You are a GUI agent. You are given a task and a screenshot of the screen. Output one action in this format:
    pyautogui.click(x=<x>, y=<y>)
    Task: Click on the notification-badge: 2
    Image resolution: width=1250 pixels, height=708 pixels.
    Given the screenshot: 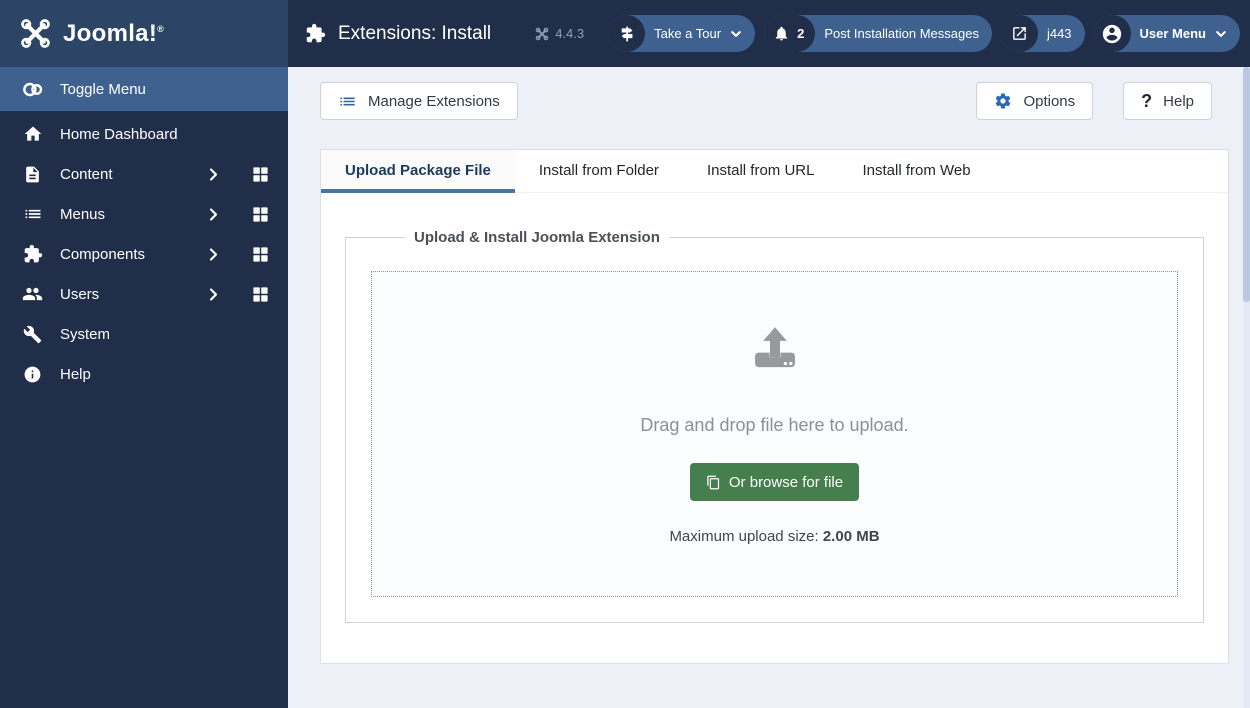 What is the action you would take?
    pyautogui.click(x=801, y=33)
    